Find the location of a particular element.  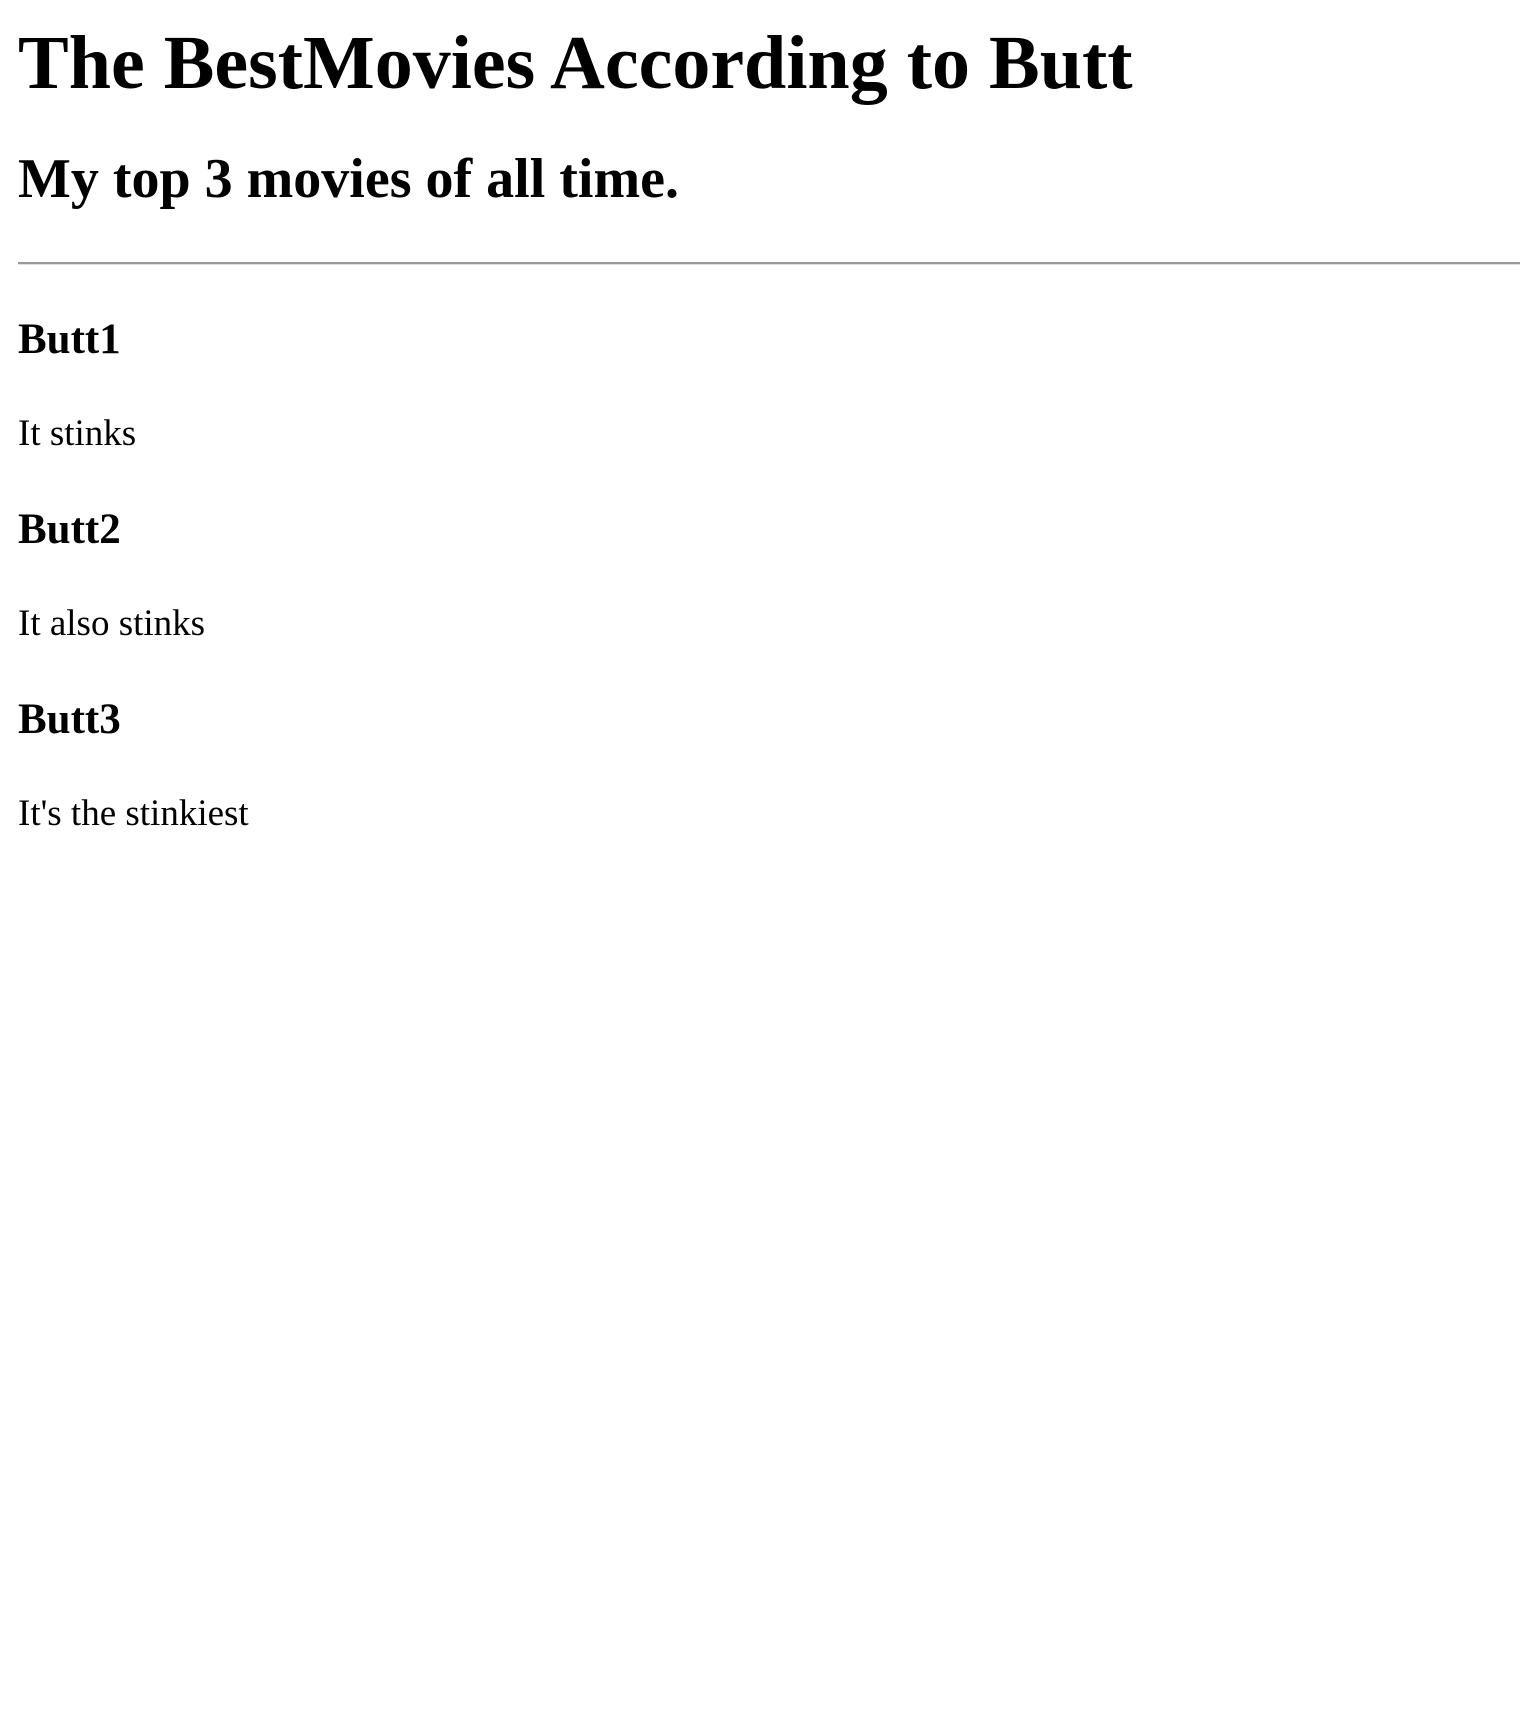

movie-review: It stinks is located at coordinates (77, 433).